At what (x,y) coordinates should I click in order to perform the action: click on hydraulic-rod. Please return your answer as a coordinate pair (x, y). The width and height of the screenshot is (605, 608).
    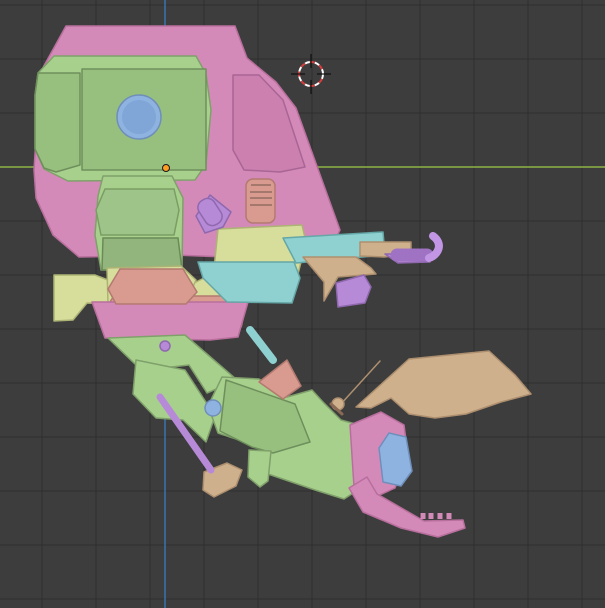
    Looking at the image, I should click on (261, 345).